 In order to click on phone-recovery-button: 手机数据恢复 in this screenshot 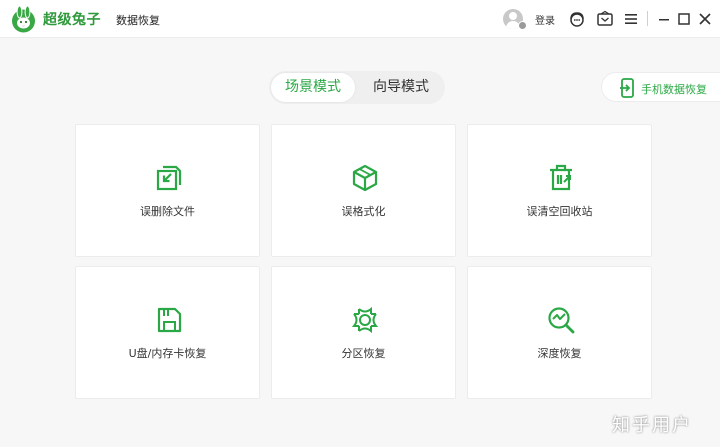, I will do `click(660, 87)`.